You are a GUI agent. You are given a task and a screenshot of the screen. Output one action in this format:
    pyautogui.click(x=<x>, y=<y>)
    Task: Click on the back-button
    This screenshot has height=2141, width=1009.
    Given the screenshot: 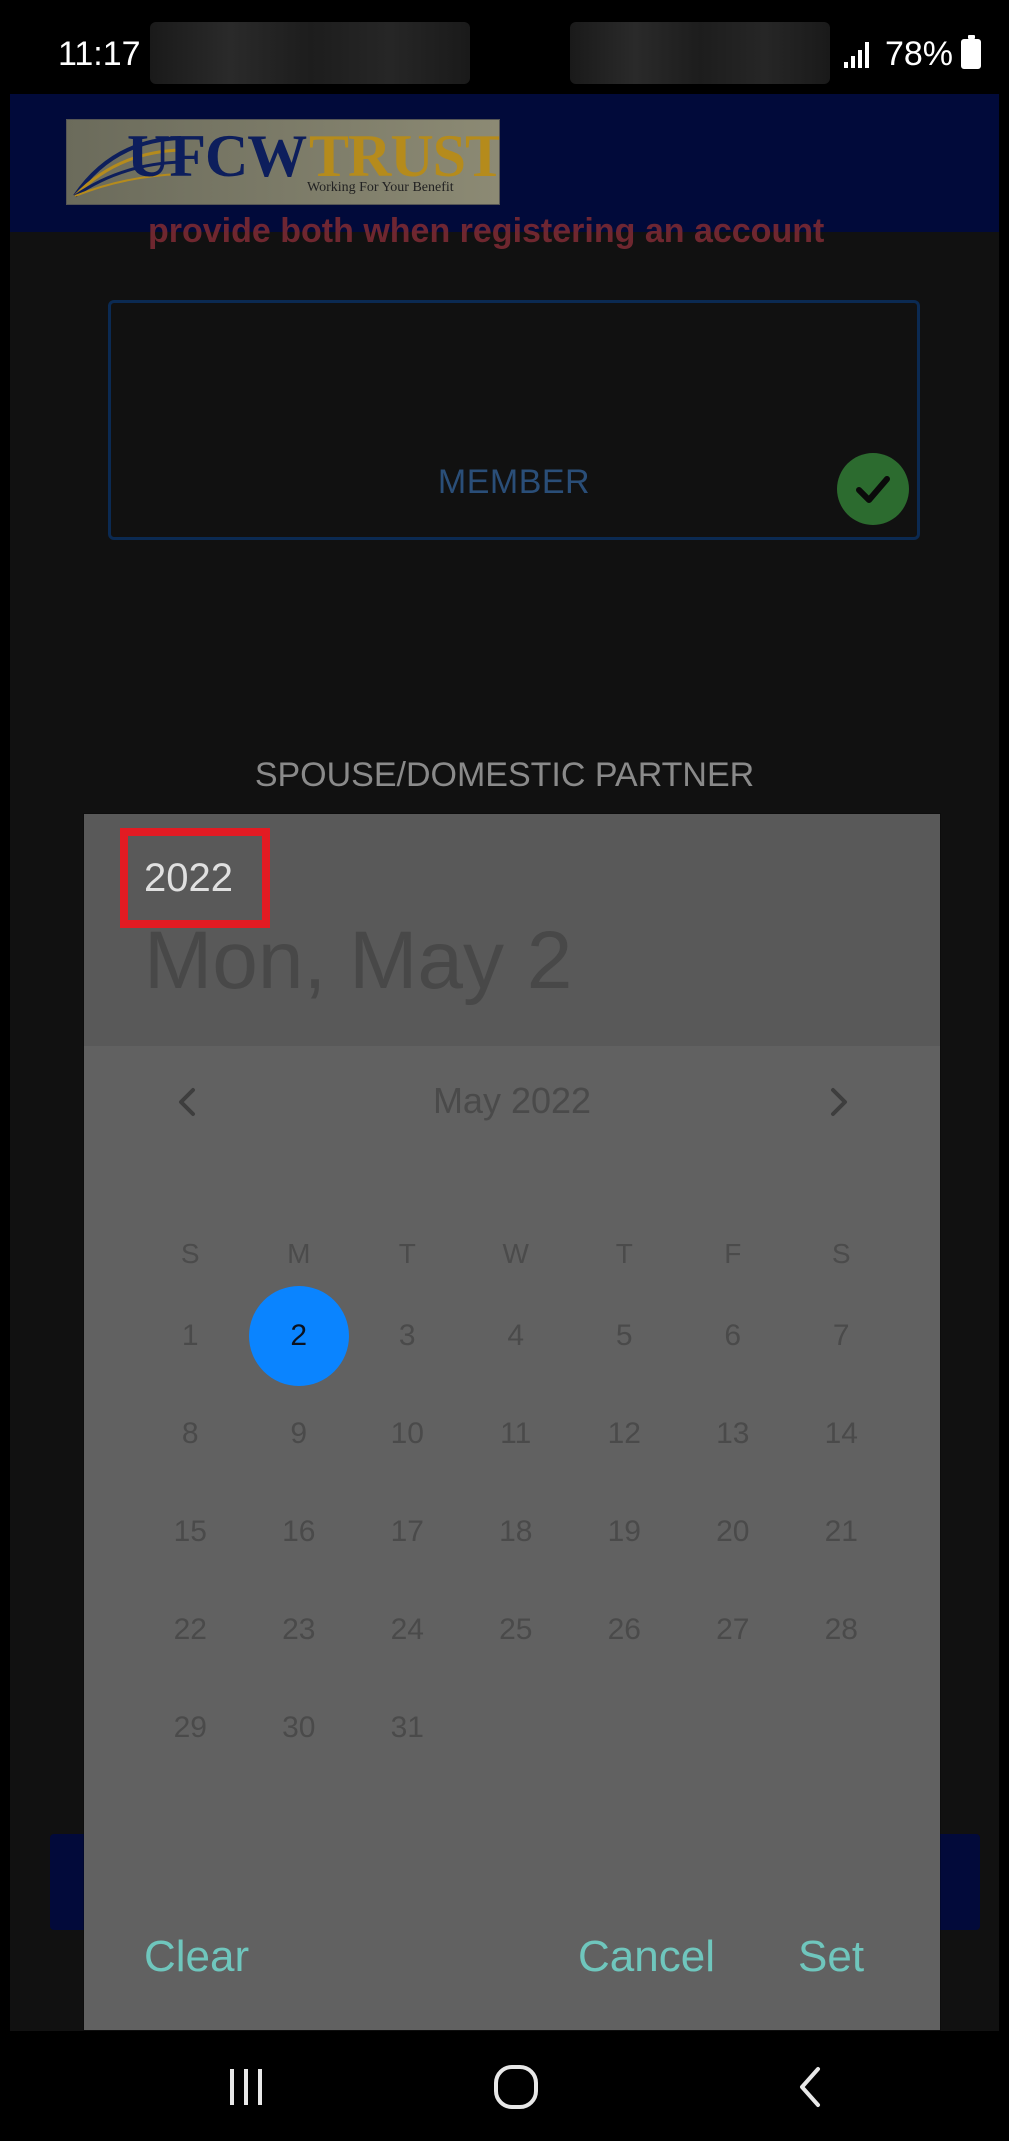 What is the action you would take?
    pyautogui.click(x=810, y=2087)
    